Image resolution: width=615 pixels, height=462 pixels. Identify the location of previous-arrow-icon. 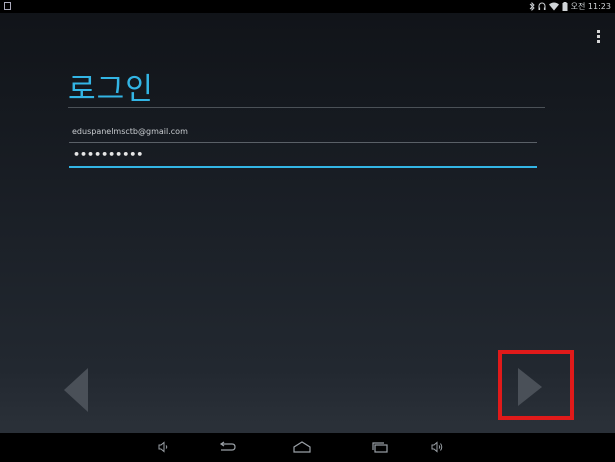
(76, 390).